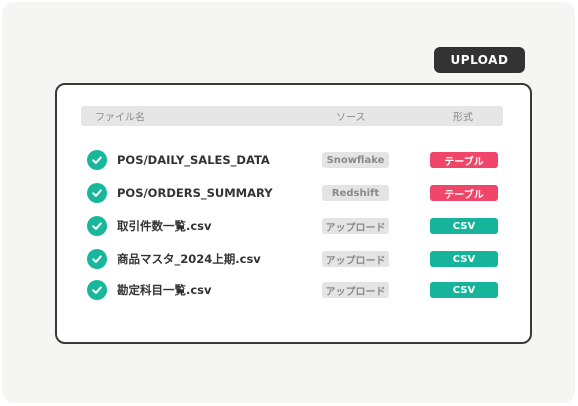 The width and height of the screenshot is (578, 406). What do you see at coordinates (294, 259) in the screenshot?
I see `table-row: 商品マスタ_2024上期.csv アップロード CSV` at bounding box center [294, 259].